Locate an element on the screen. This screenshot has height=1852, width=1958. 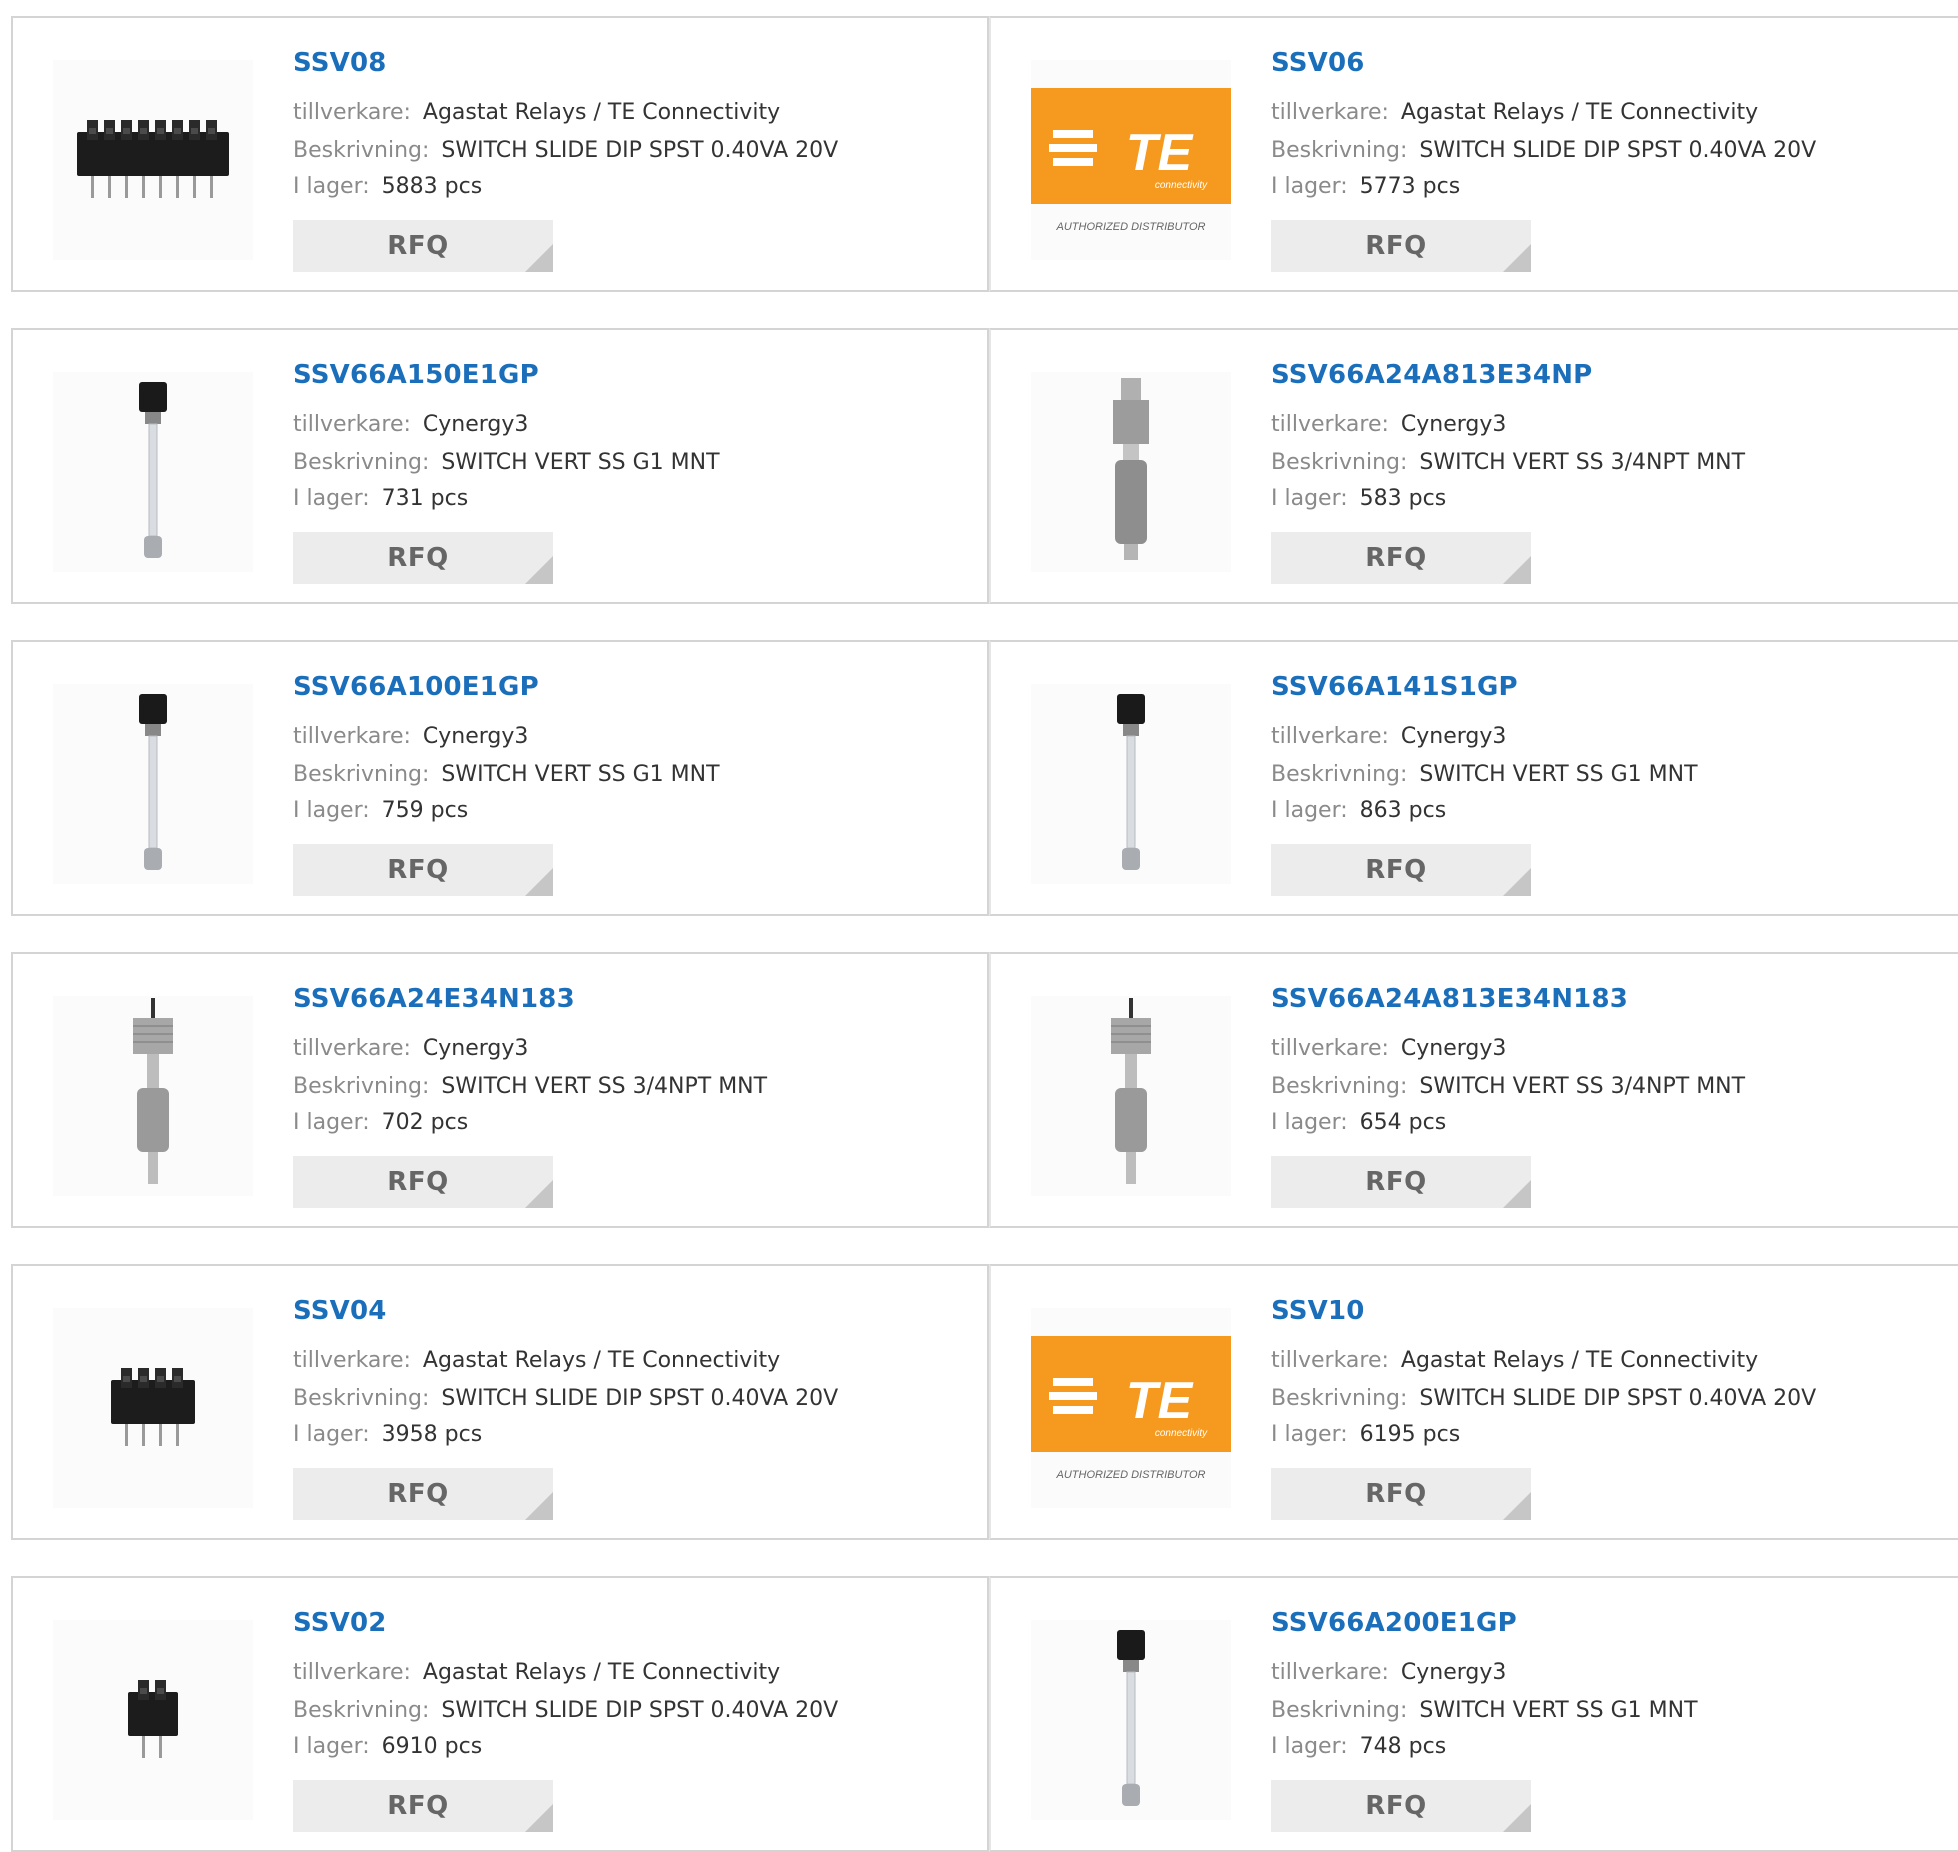
part-number-link: SSV04 is located at coordinates (340, 1311).